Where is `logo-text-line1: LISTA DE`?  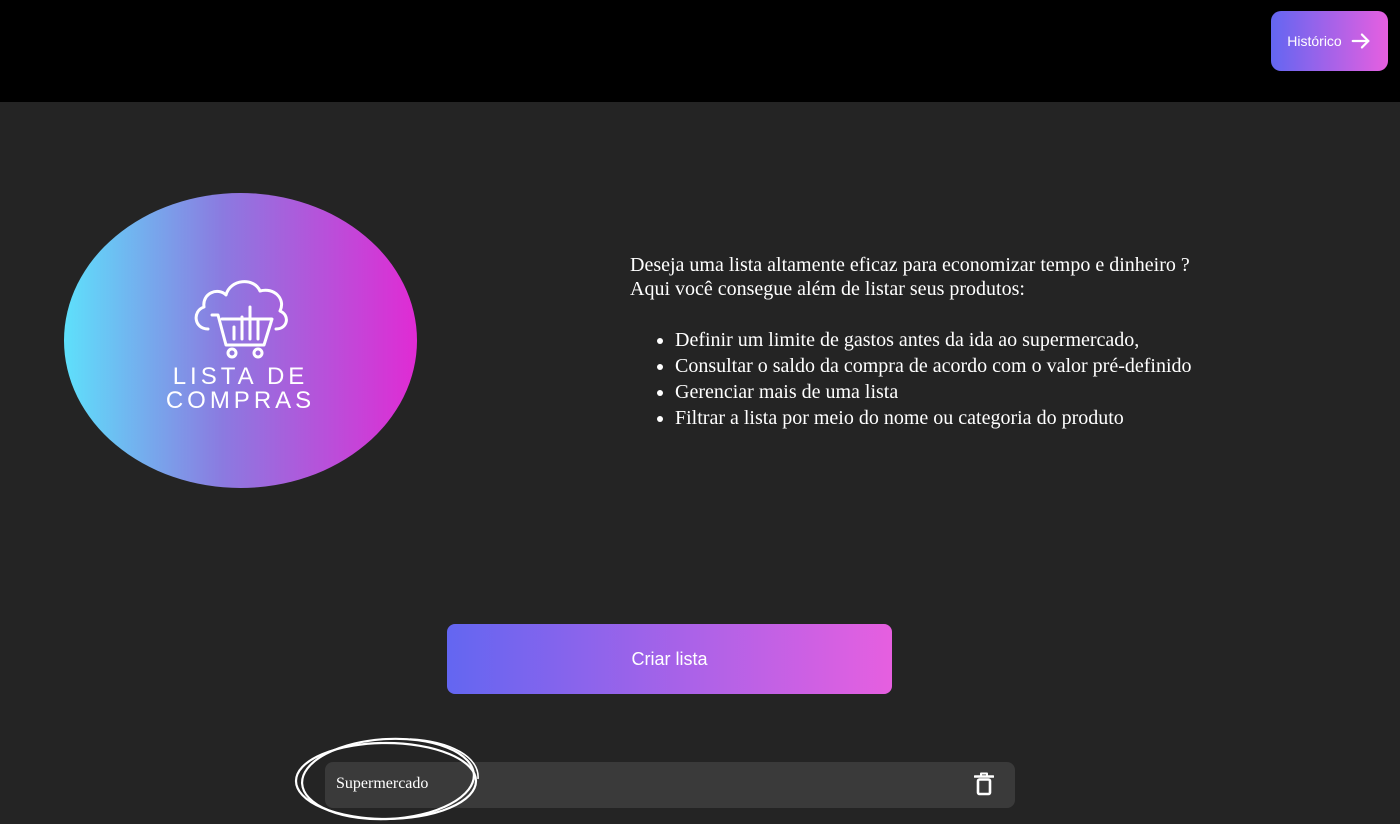 logo-text-line1: LISTA DE is located at coordinates (240, 376).